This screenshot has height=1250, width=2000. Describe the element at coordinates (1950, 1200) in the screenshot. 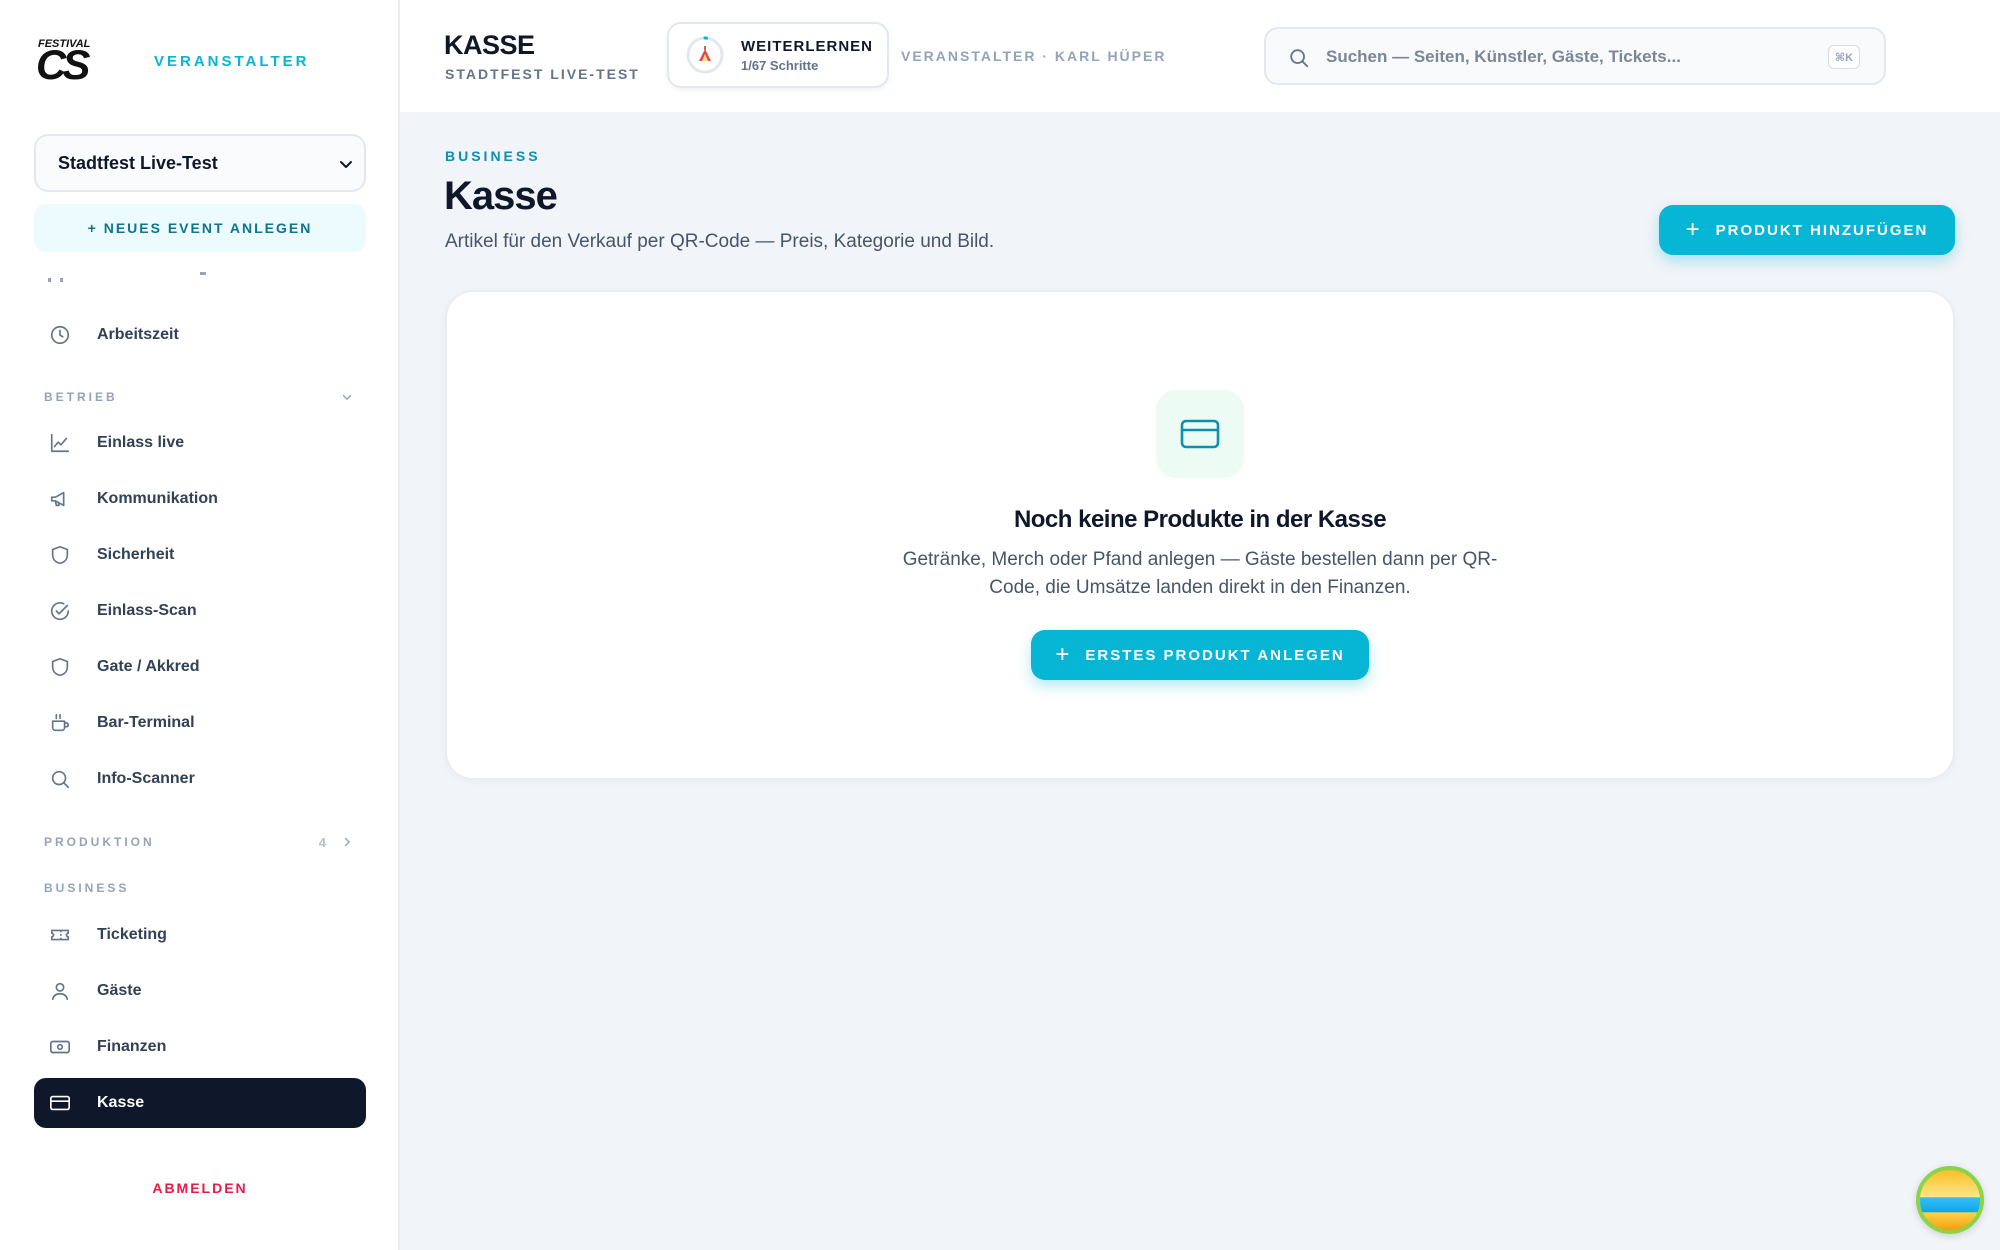

I see `avatar` at that location.